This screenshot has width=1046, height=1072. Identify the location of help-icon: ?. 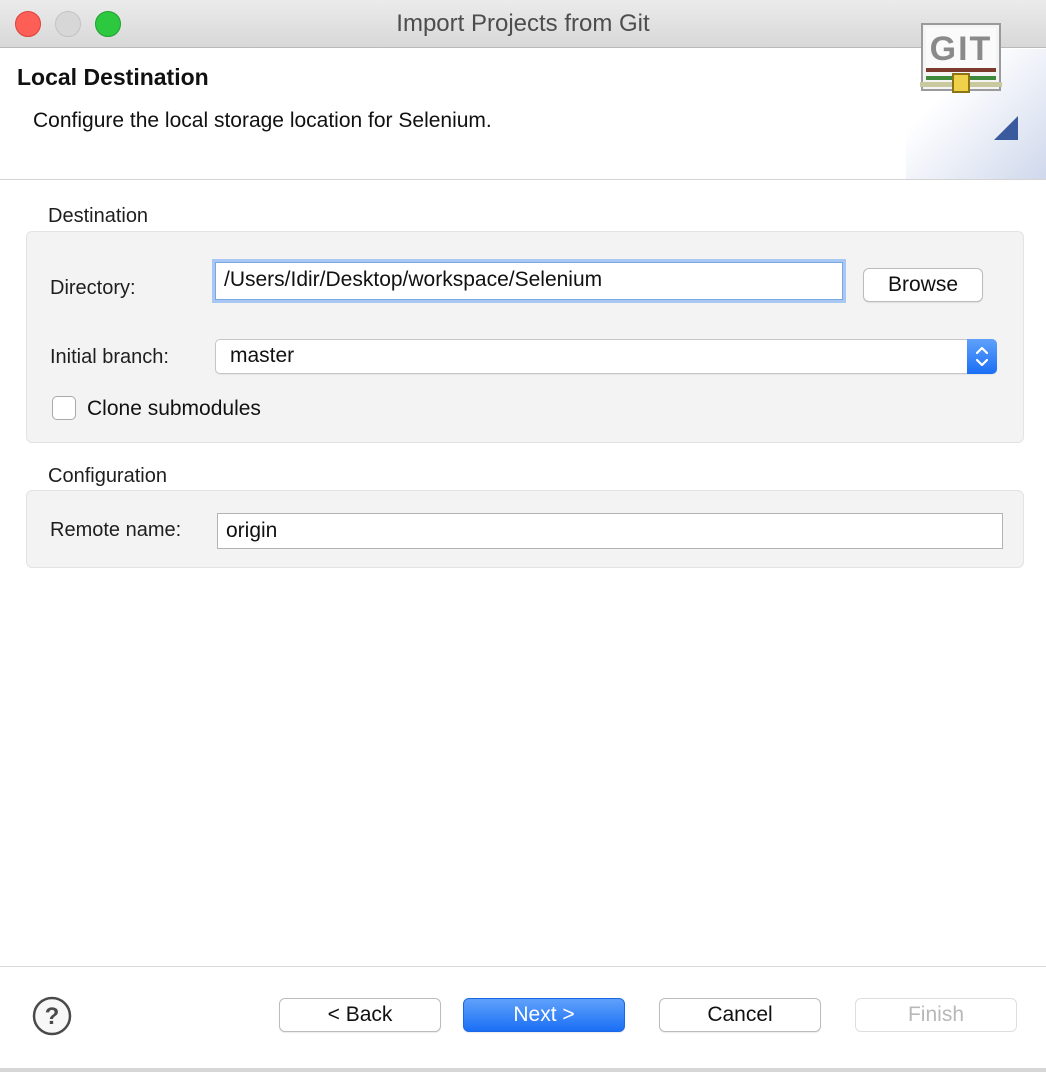
(52, 1016).